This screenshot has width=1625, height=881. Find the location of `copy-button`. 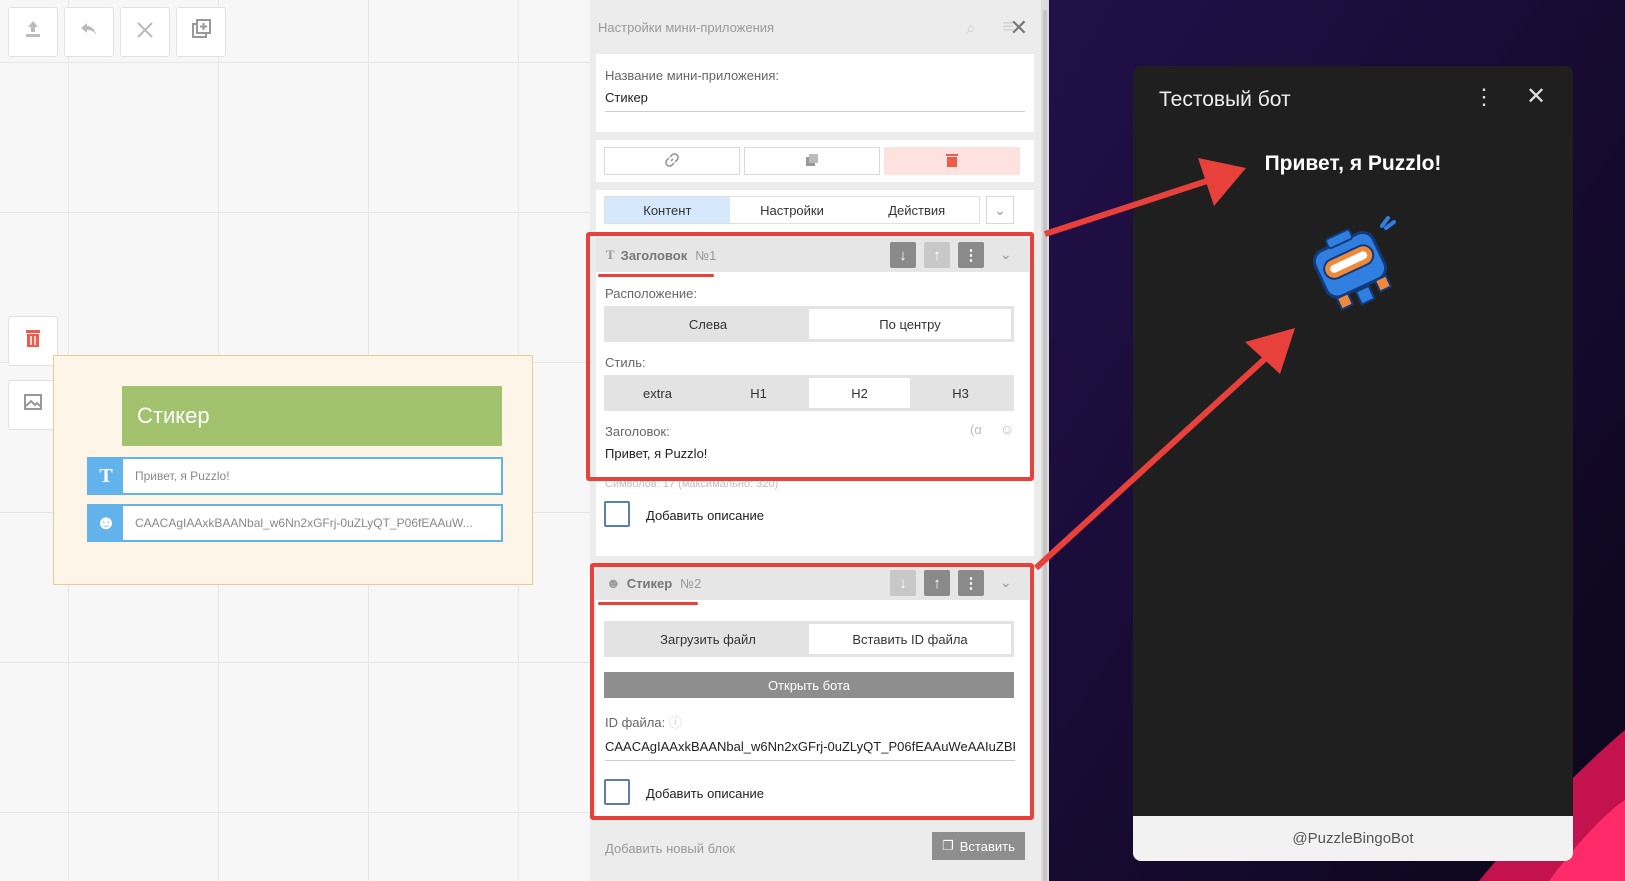

copy-button is located at coordinates (812, 161).